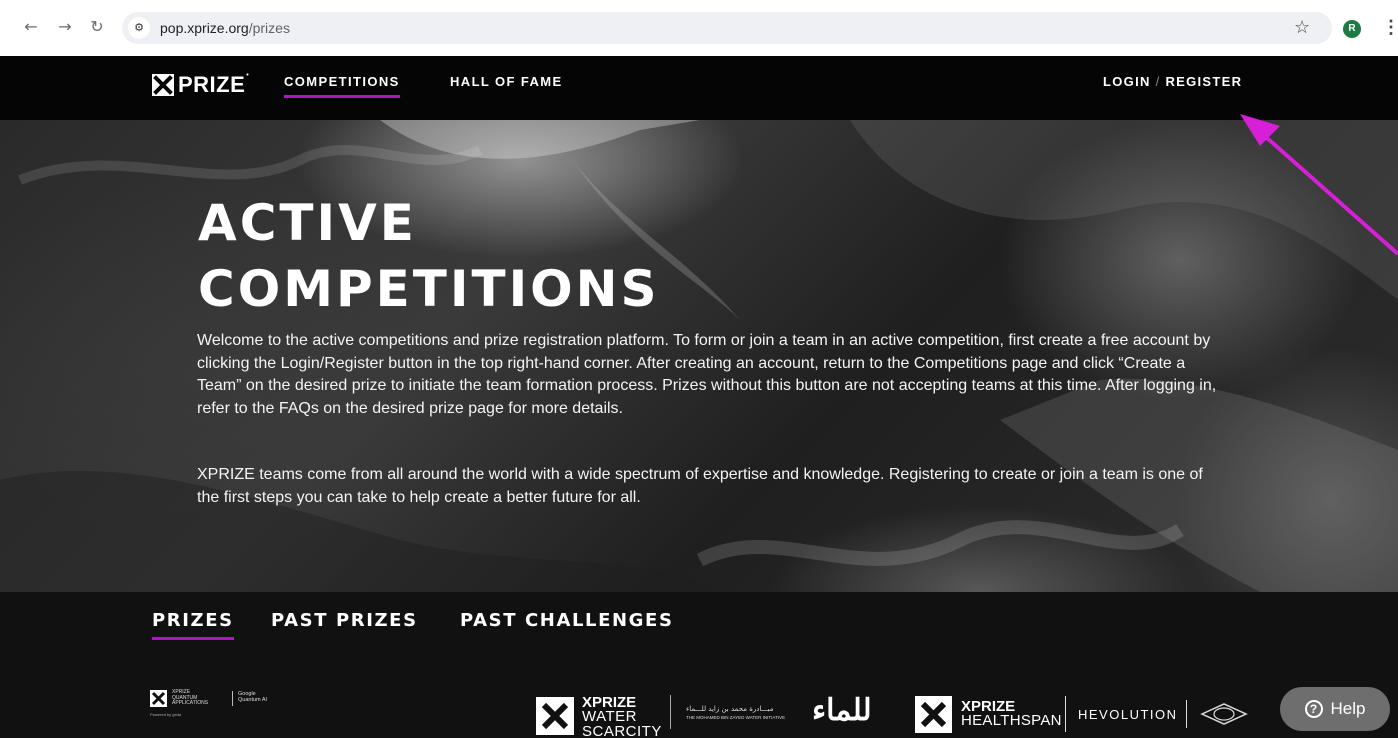 The image size is (1398, 738). I want to click on help-button: ? Help, so click(1335, 709).